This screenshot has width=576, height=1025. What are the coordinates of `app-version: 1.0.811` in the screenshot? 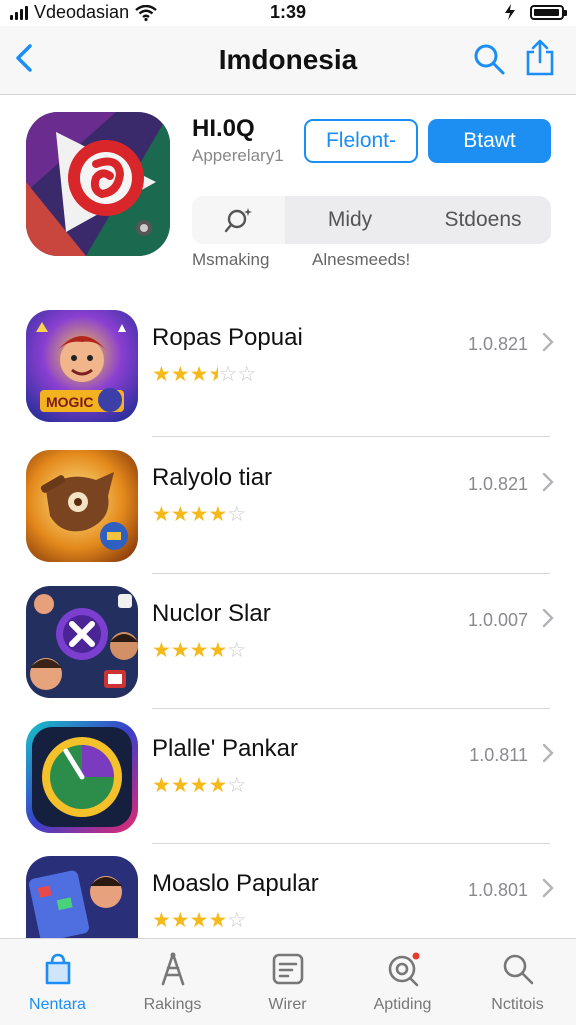 It's located at (498, 755).